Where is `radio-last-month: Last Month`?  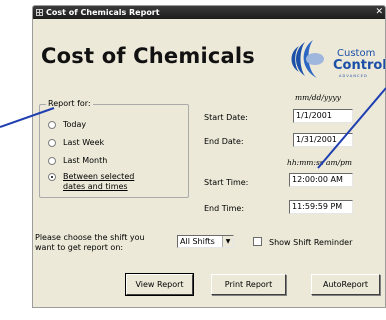
radio-last-month: Last Month is located at coordinates (77, 161).